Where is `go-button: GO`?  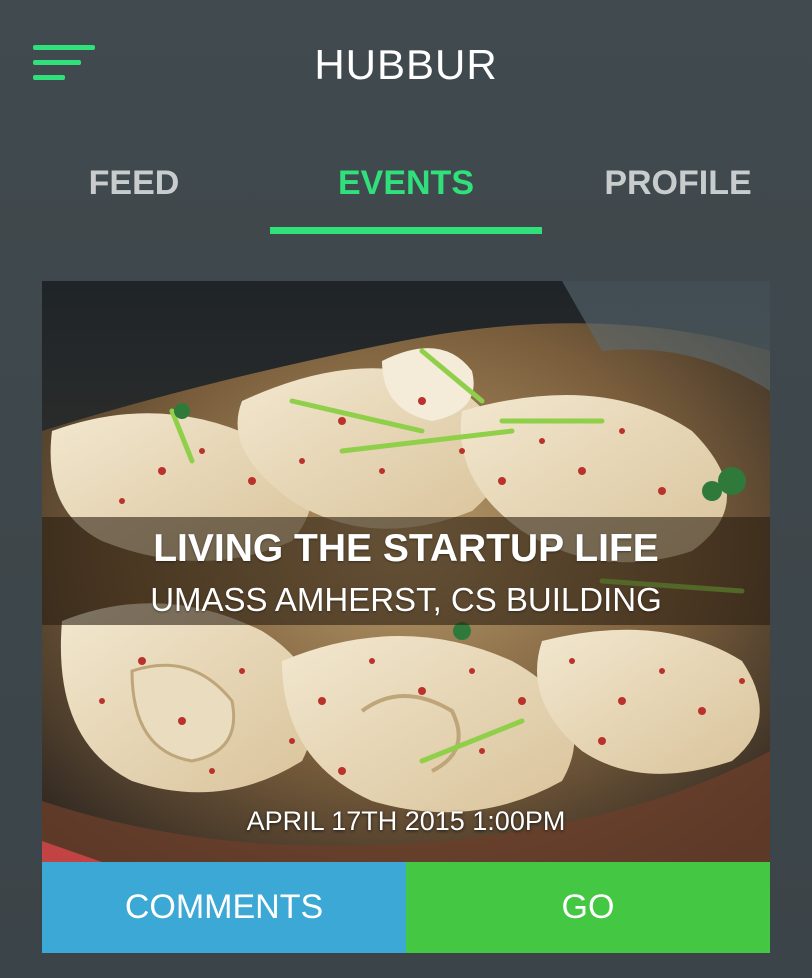
go-button: GO is located at coordinates (588, 907).